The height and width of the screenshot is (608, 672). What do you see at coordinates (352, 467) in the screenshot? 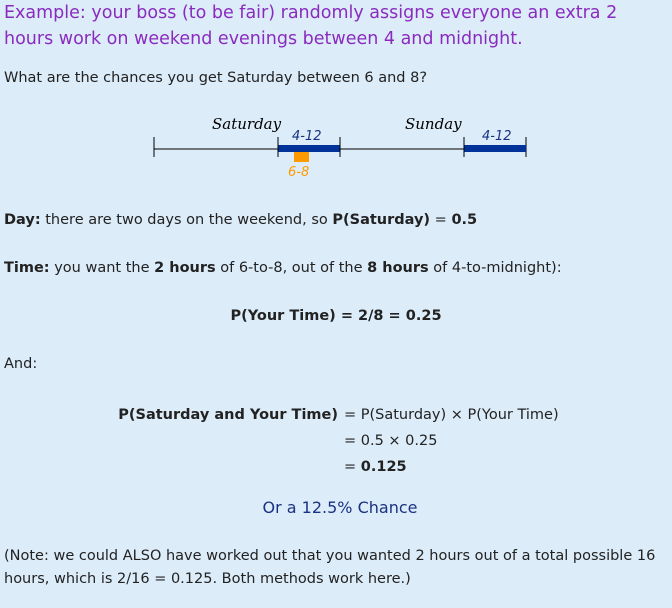
I see `combined-line-3-eq: =` at bounding box center [352, 467].